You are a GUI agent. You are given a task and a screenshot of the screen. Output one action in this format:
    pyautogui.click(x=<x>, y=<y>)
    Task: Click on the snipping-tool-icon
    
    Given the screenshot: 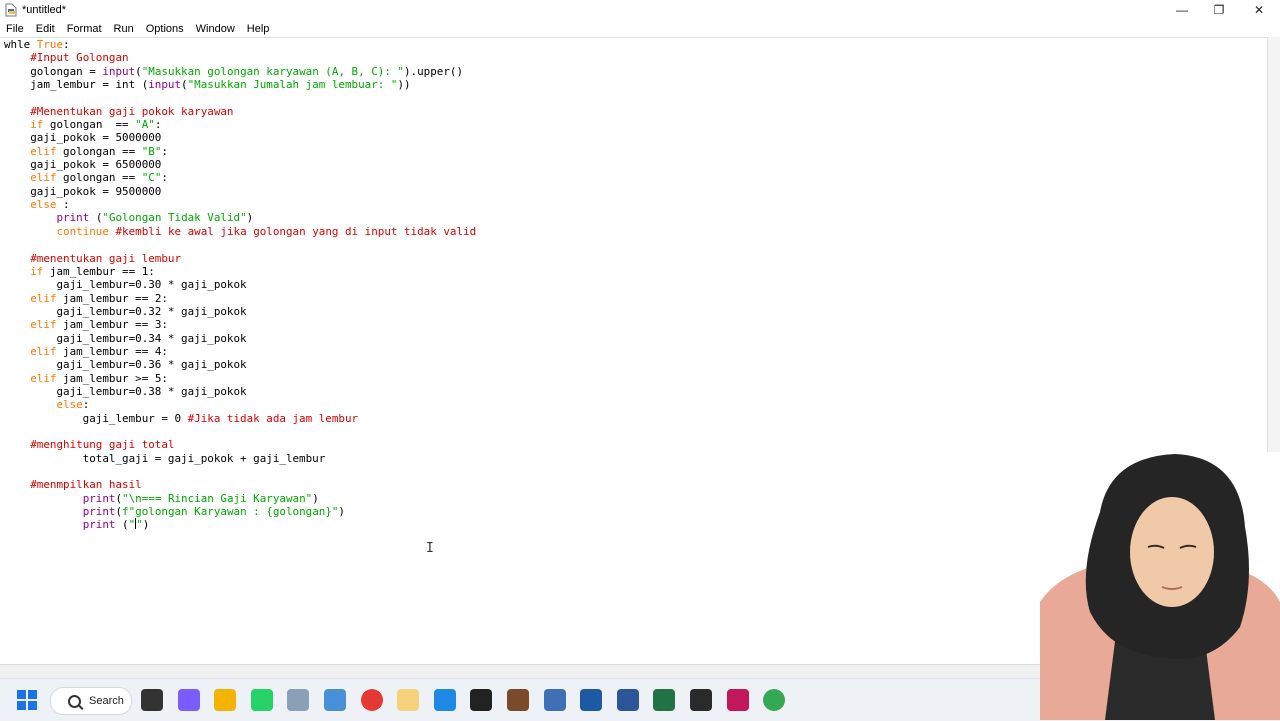 What is the action you would take?
    pyautogui.click(x=298, y=700)
    